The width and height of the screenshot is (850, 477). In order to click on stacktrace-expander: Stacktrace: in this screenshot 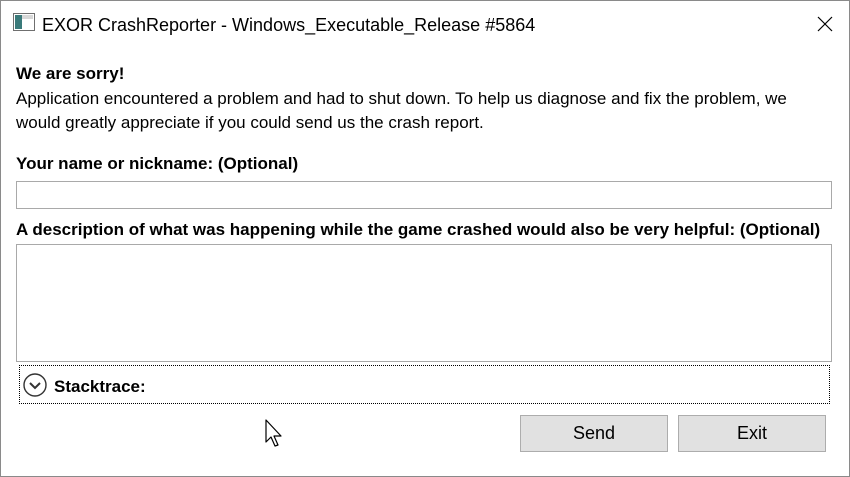, I will do `click(424, 384)`.